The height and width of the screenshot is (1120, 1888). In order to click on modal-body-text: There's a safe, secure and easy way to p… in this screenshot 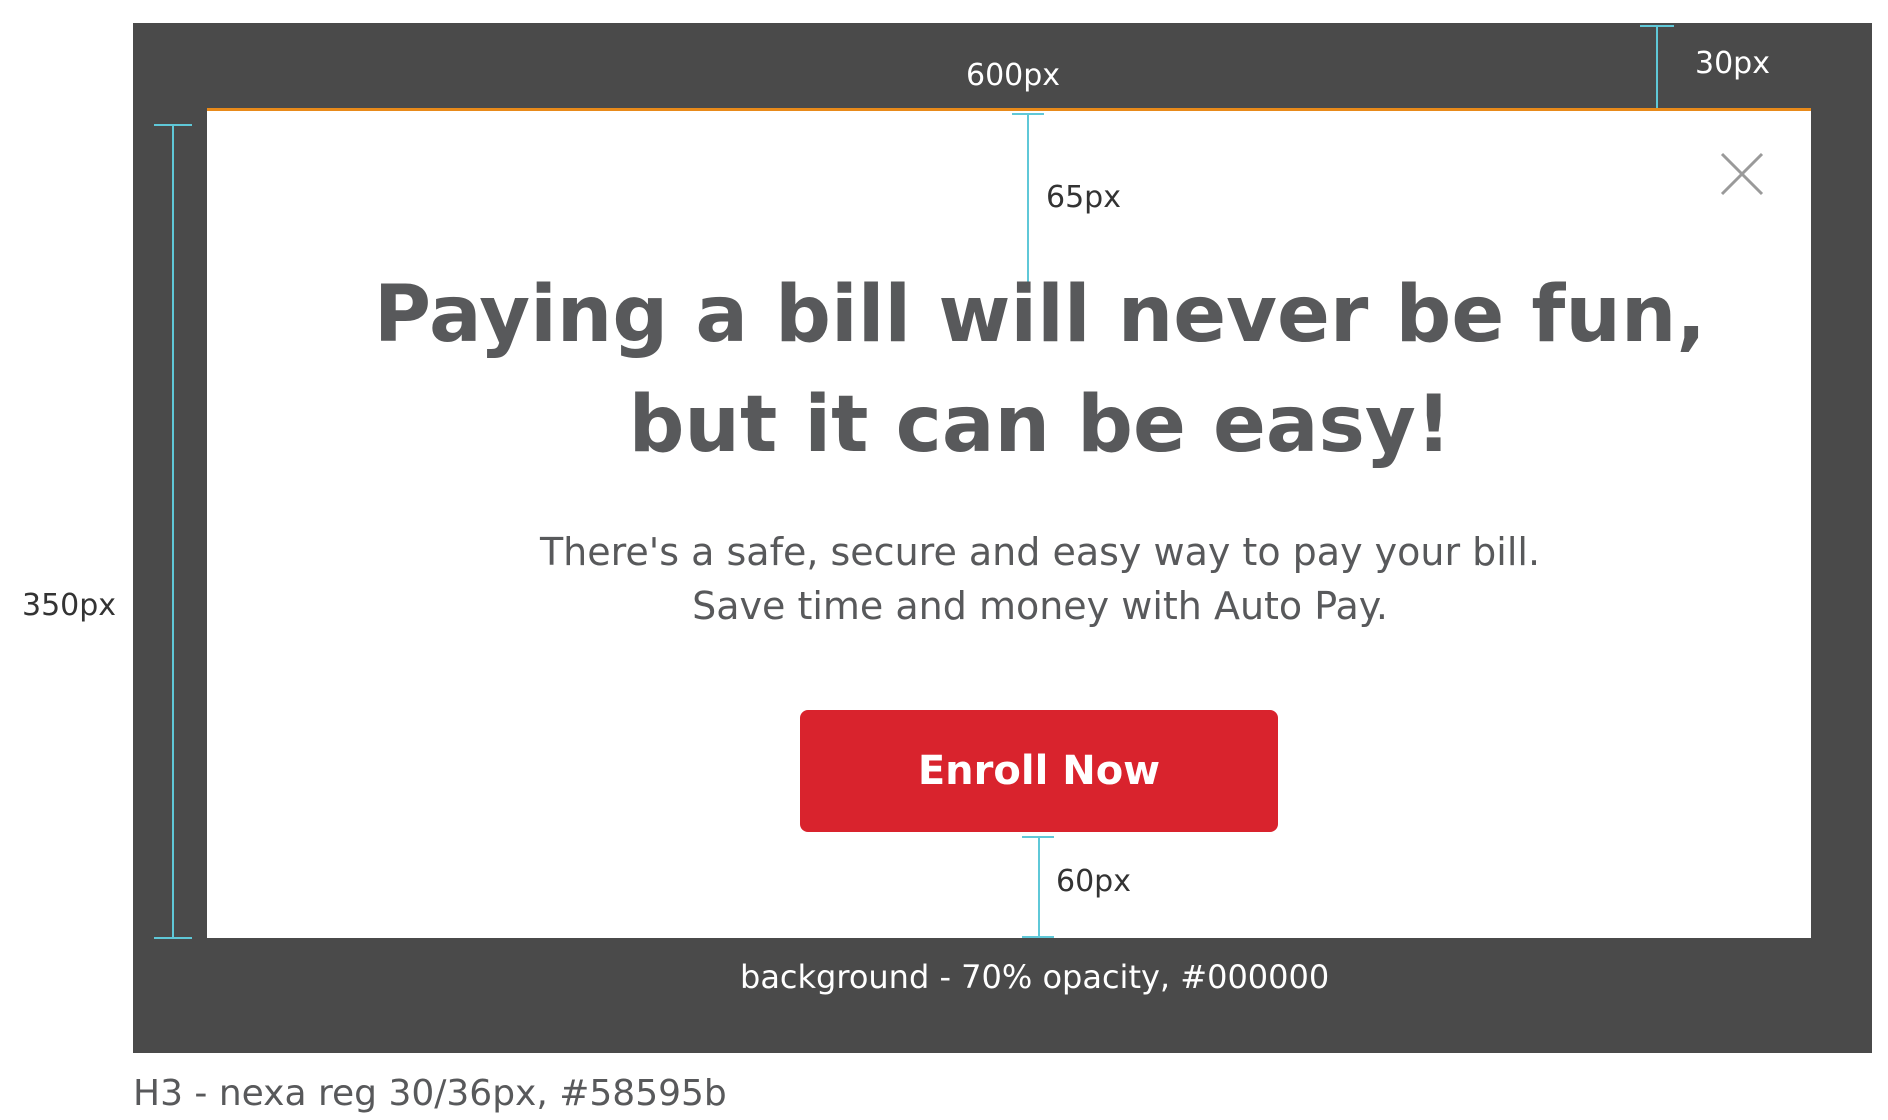, I will do `click(1040, 579)`.